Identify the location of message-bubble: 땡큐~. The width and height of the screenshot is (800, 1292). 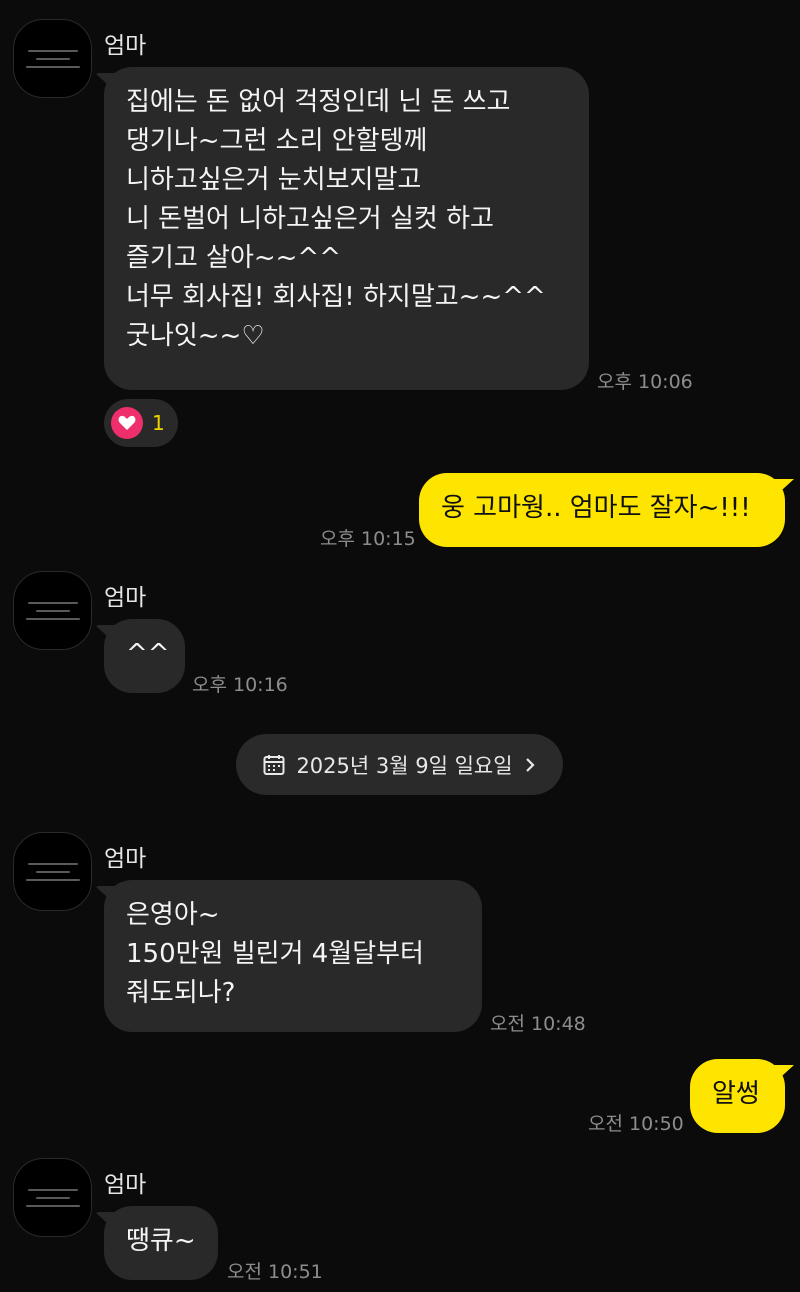
(161, 1243).